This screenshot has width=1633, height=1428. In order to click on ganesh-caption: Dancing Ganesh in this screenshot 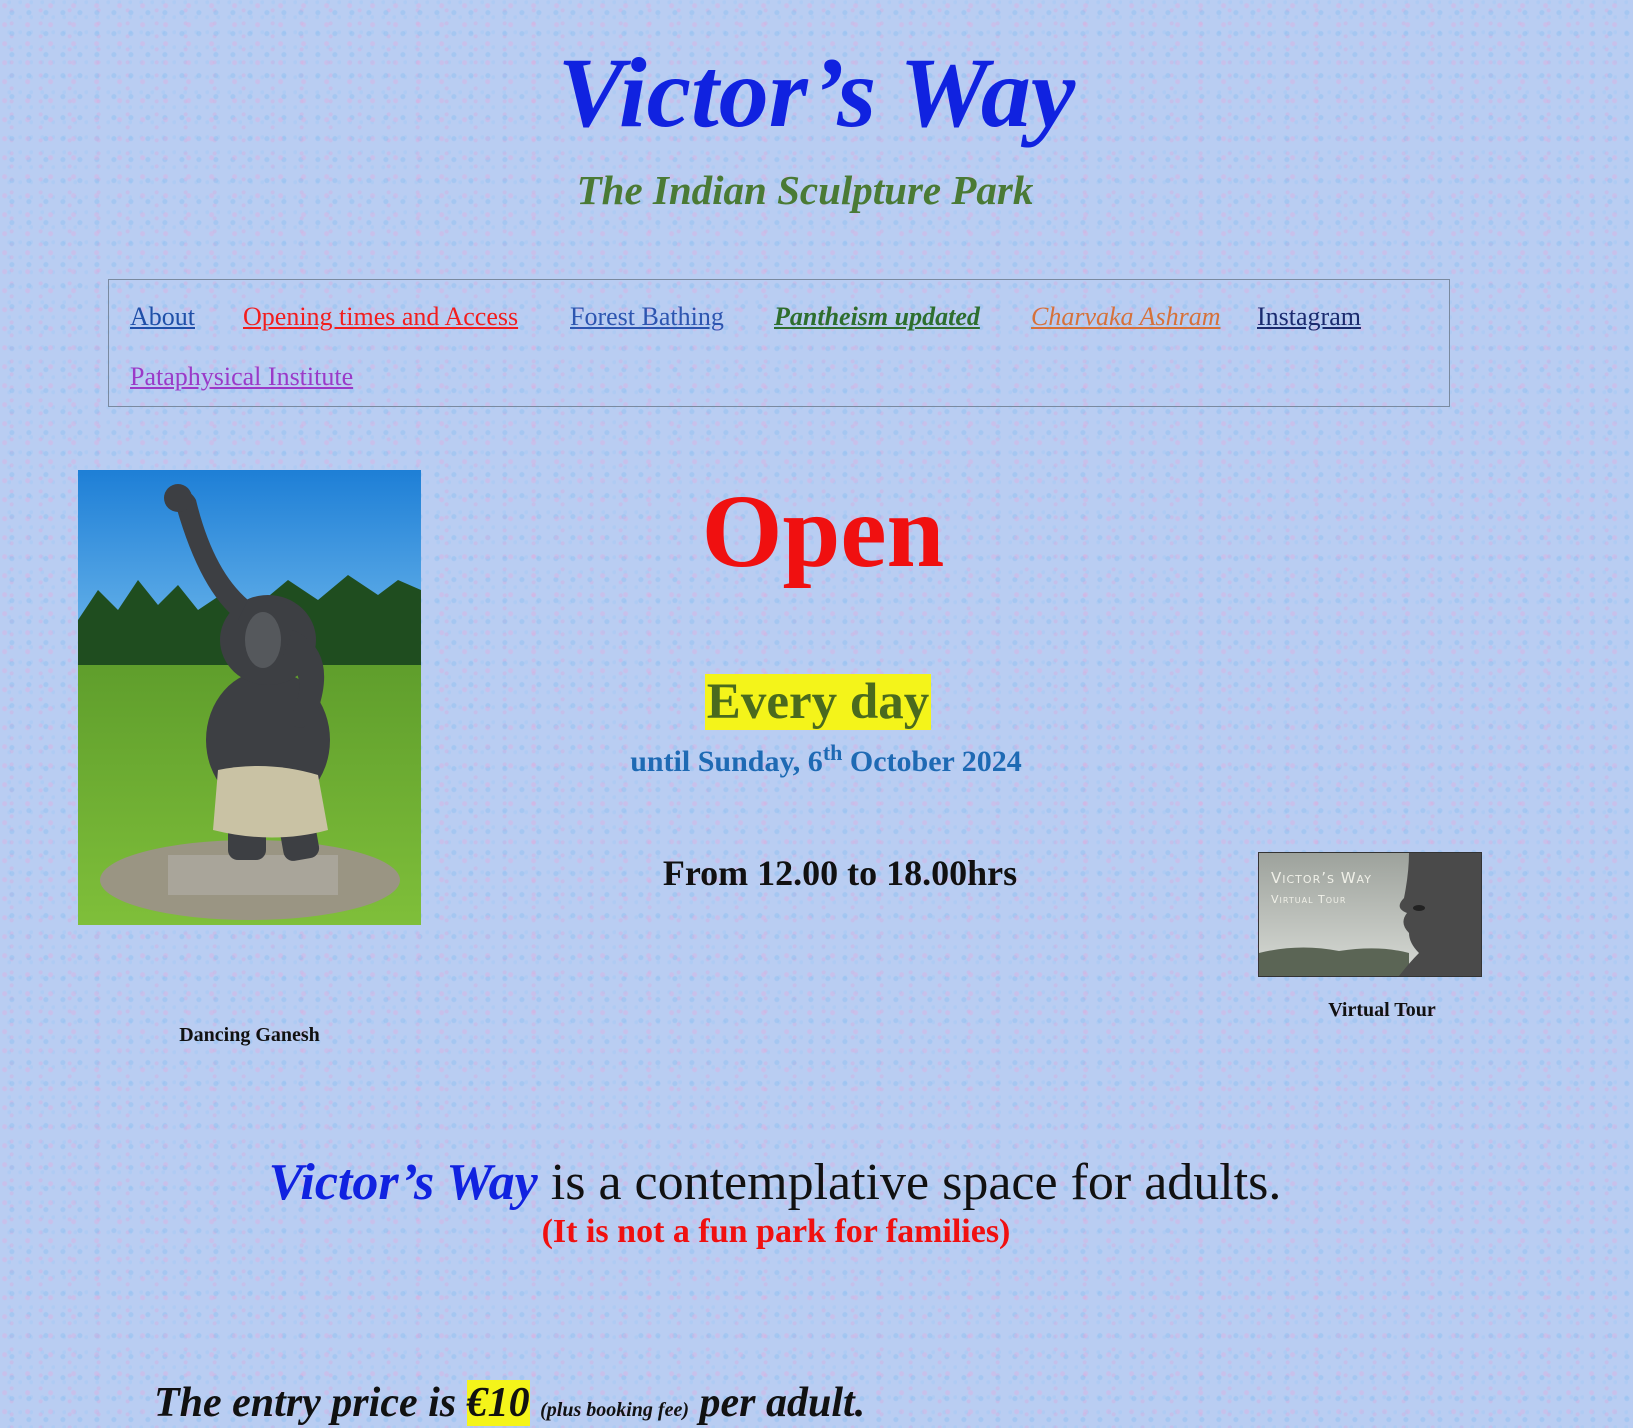, I will do `click(249, 1035)`.